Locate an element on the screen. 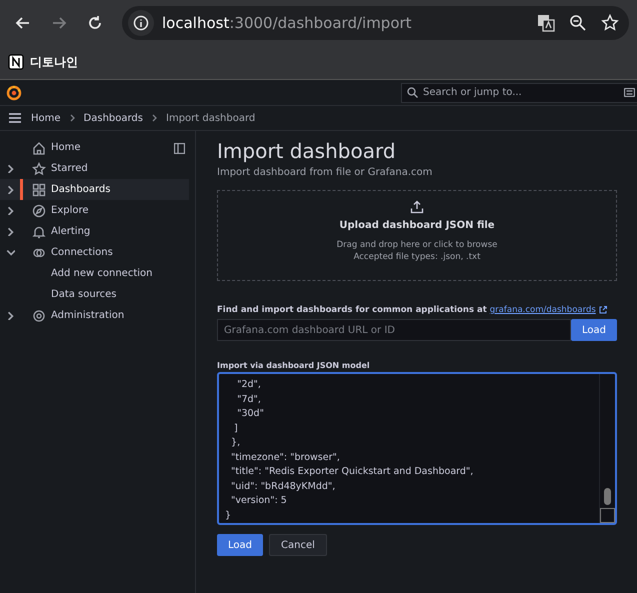 The image size is (637, 593). upload-dropzone: Upload dashboard JSON file Drag and drop here or click to browse Accepted file types: .json, .txt is located at coordinates (417, 235).